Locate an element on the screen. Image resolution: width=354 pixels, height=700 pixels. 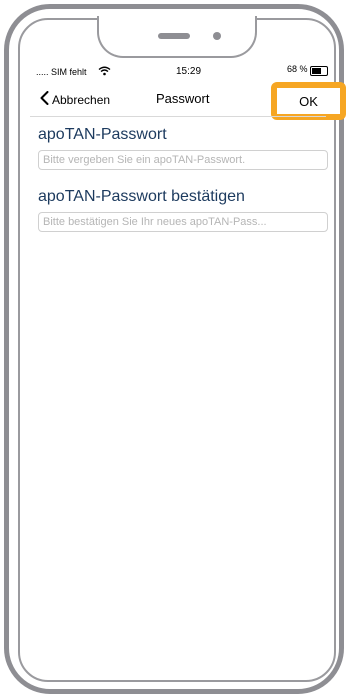
password-input is located at coordinates (183, 160).